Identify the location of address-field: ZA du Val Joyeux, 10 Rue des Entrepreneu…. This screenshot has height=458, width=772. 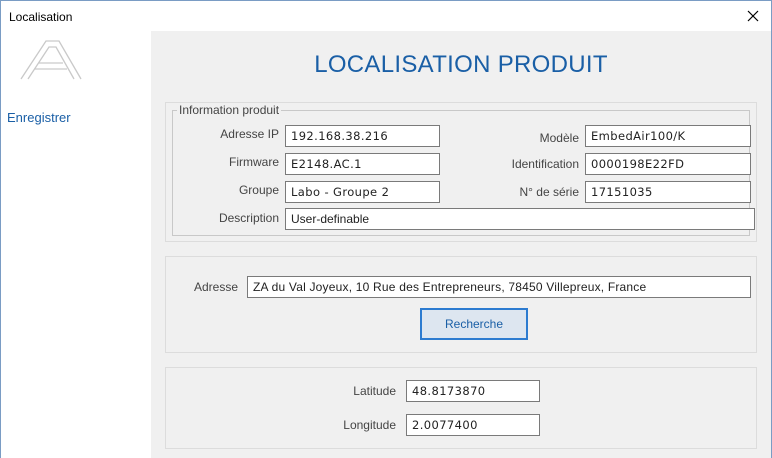
(499, 287).